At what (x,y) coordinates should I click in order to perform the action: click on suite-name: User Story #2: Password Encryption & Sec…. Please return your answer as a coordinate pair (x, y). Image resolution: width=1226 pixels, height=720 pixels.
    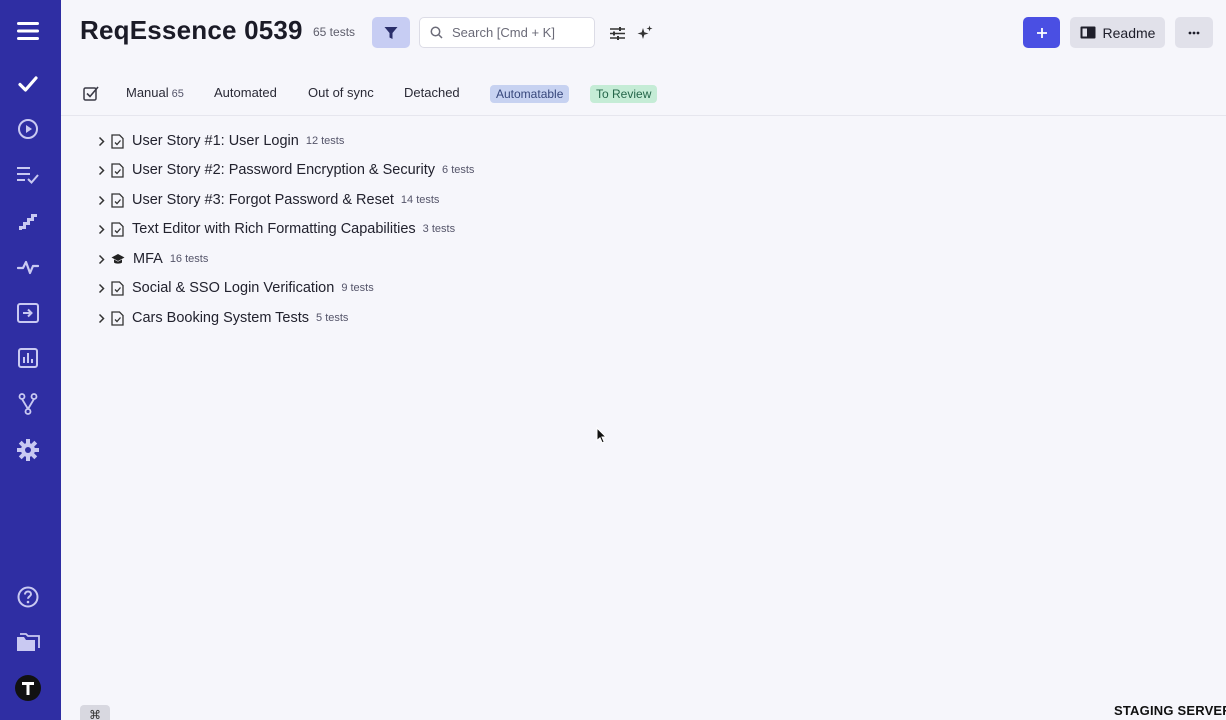
    Looking at the image, I should click on (283, 170).